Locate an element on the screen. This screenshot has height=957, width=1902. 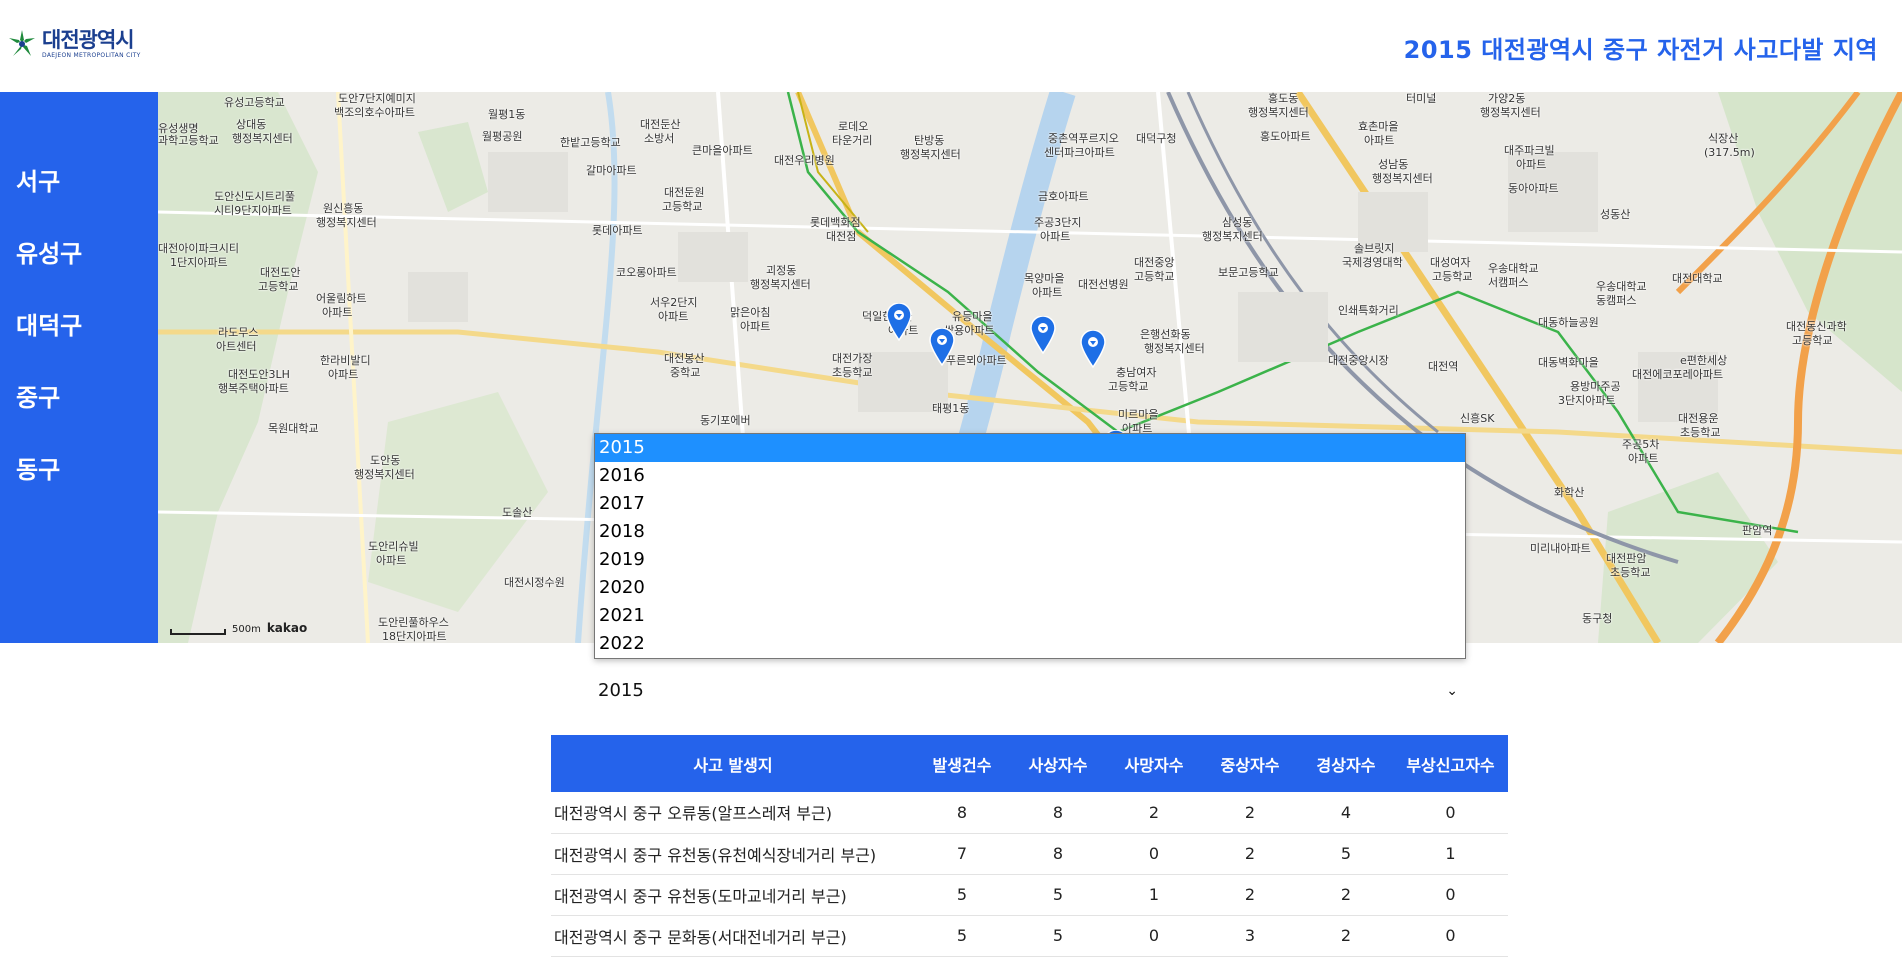
map-label: 국제경영대학 is located at coordinates (1372, 262).